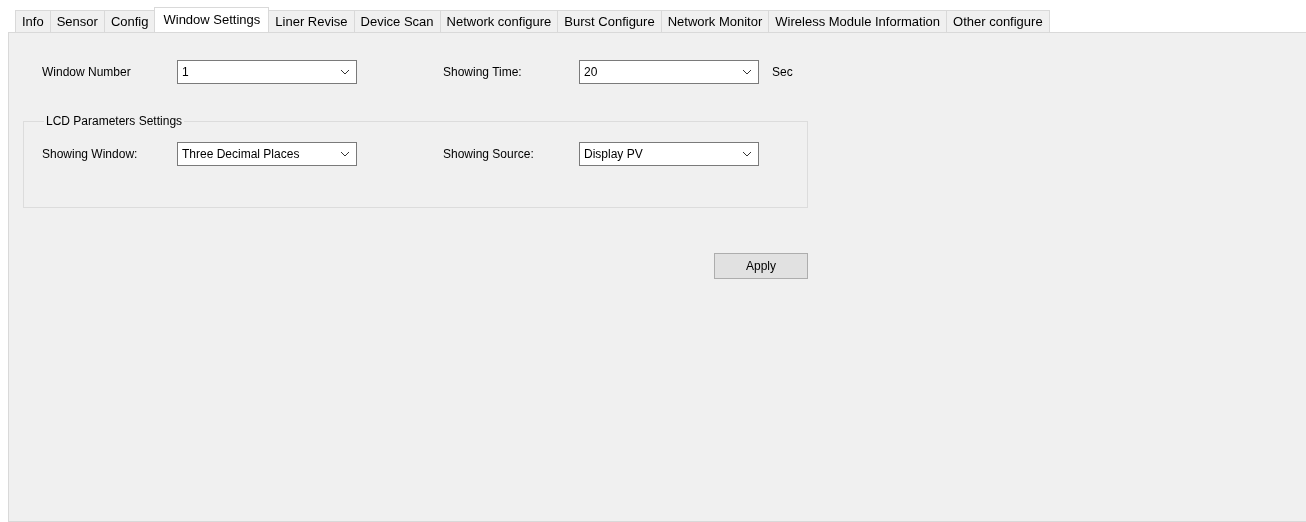  I want to click on dropdown: Display PV, so click(669, 154).